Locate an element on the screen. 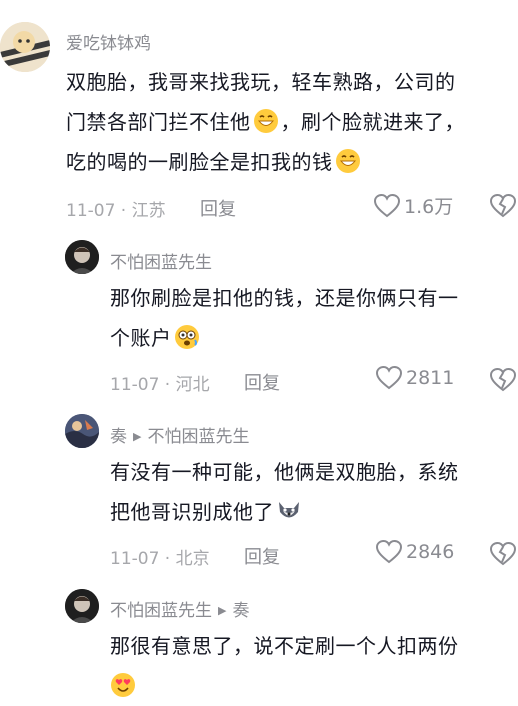 The width and height of the screenshot is (518, 706). comment-text-line: 有没有一种可能，他俩是双胞胎，系统 is located at coordinates (284, 472).